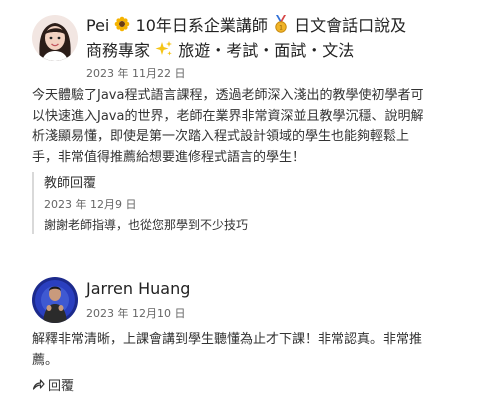  I want to click on author-title-part: 10年日系企業講師, so click(201, 25).